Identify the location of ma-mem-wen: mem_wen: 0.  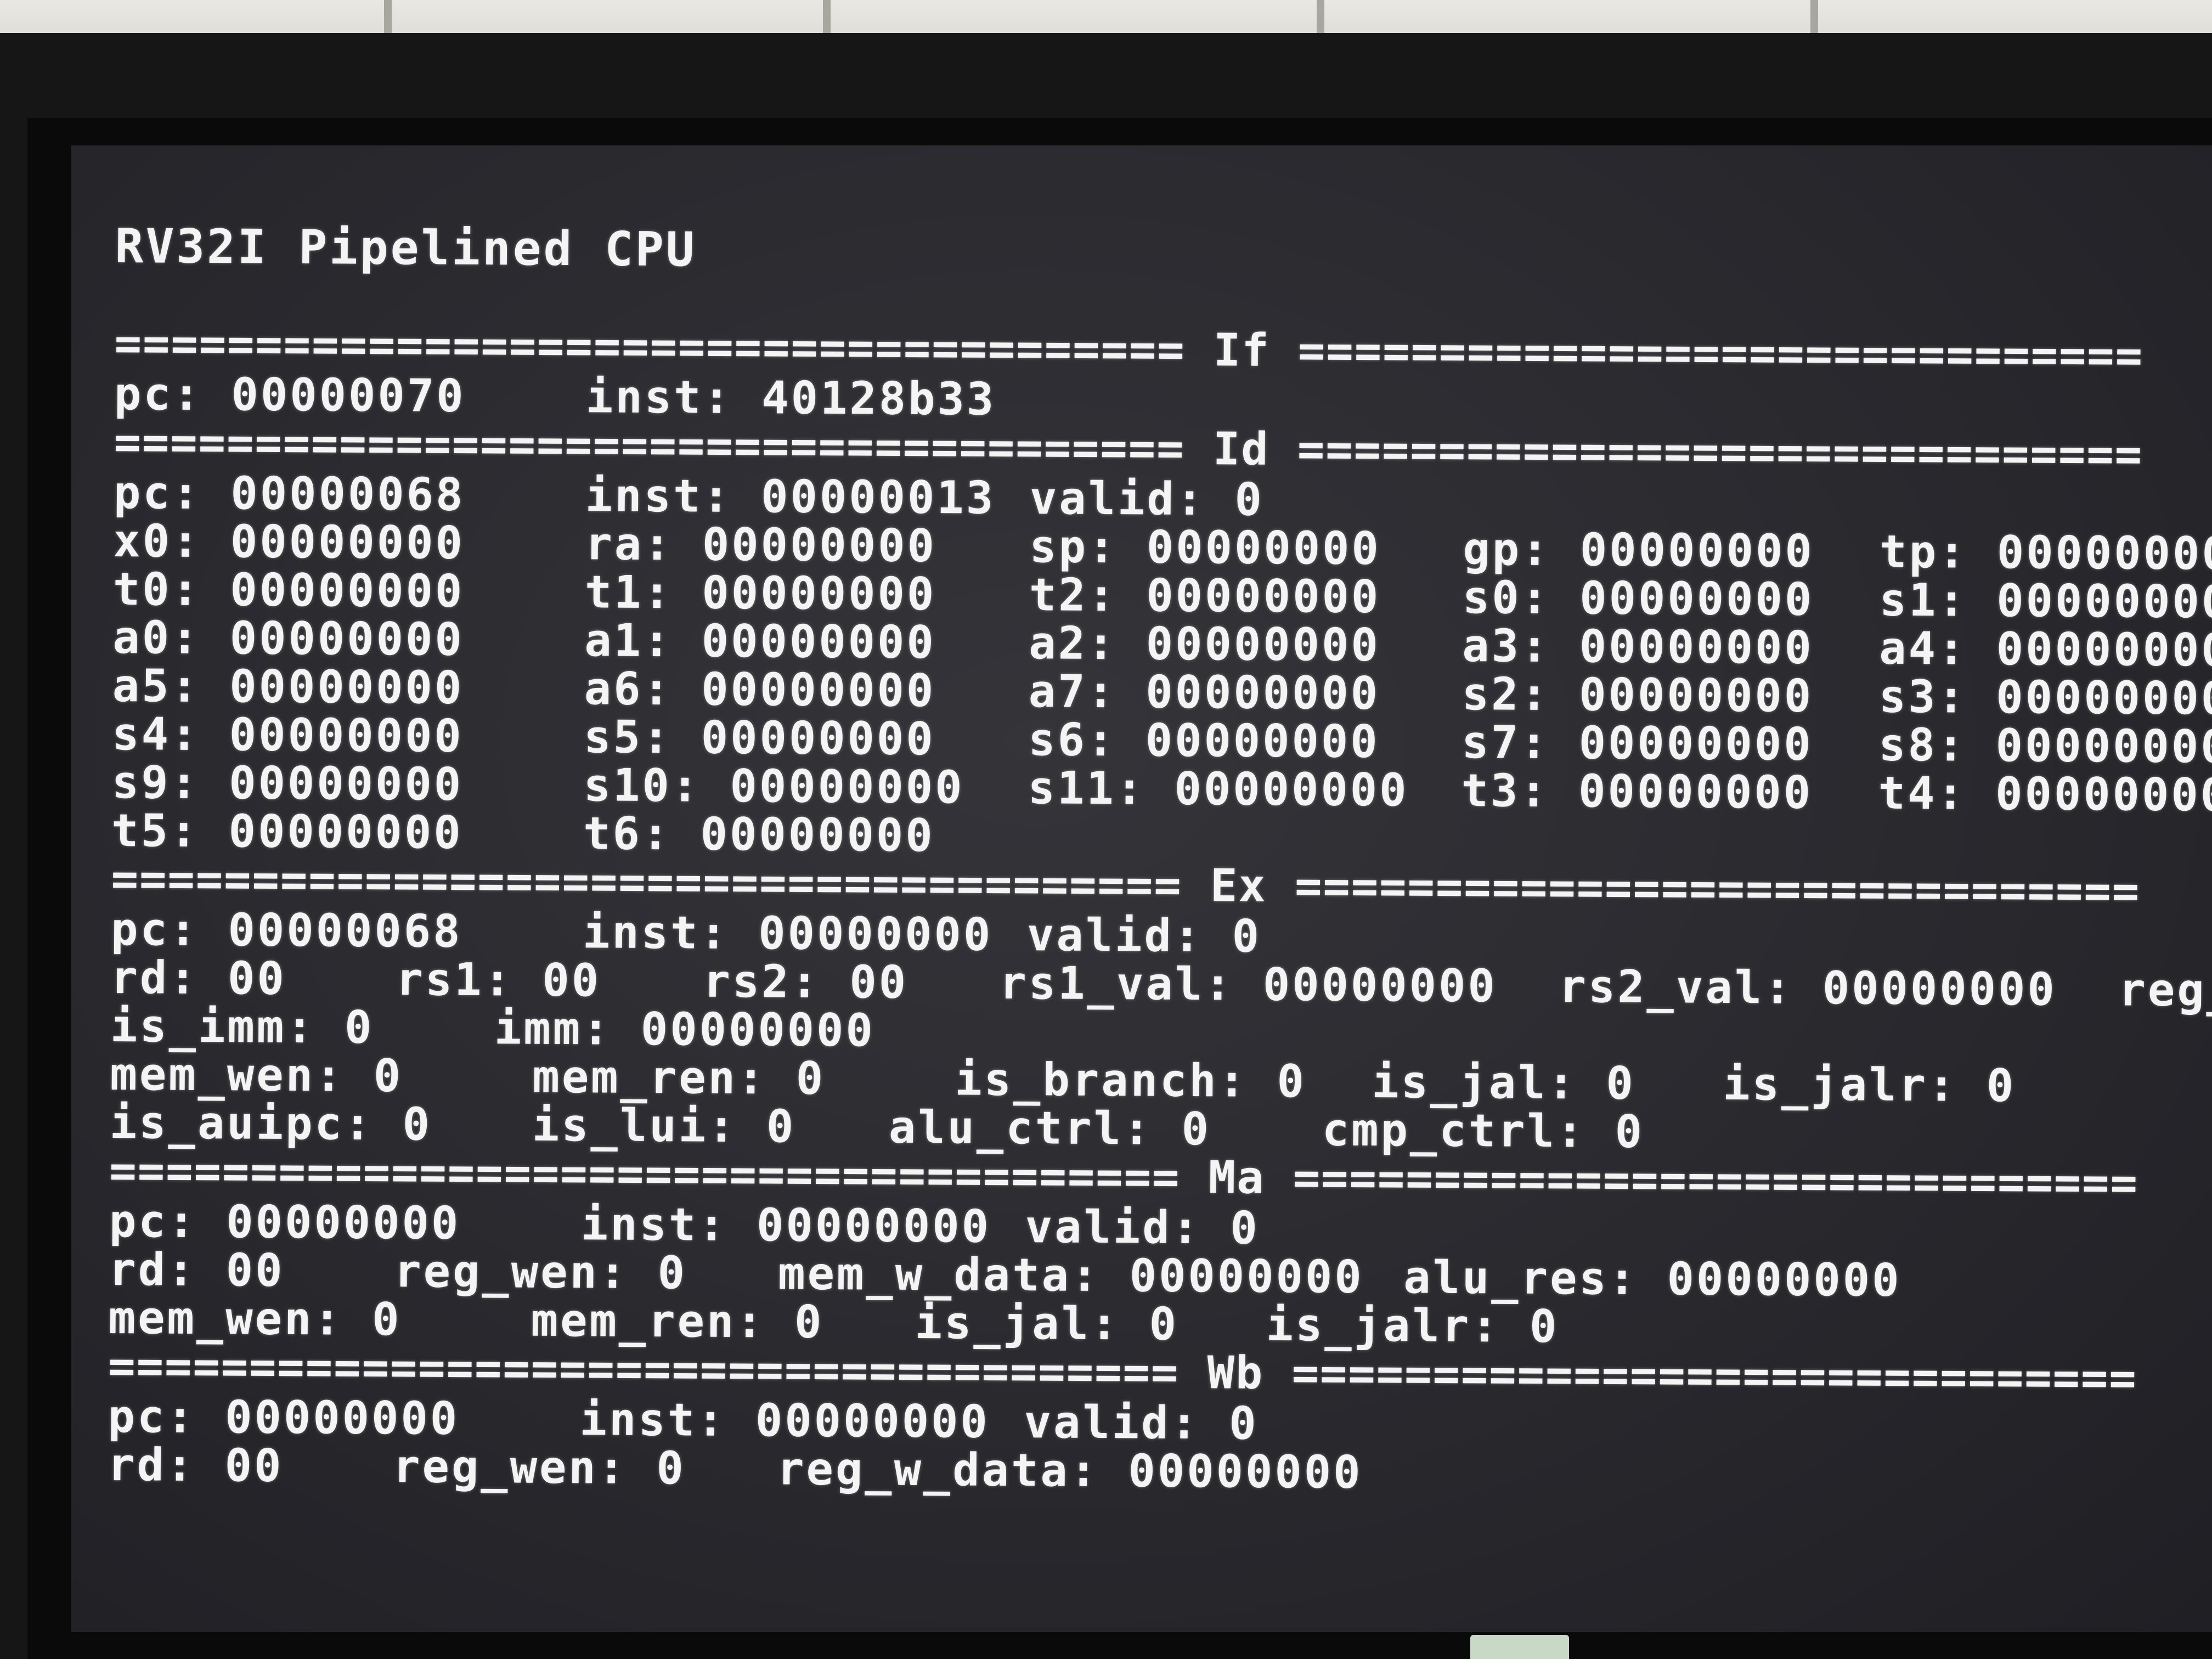
(255, 1318).